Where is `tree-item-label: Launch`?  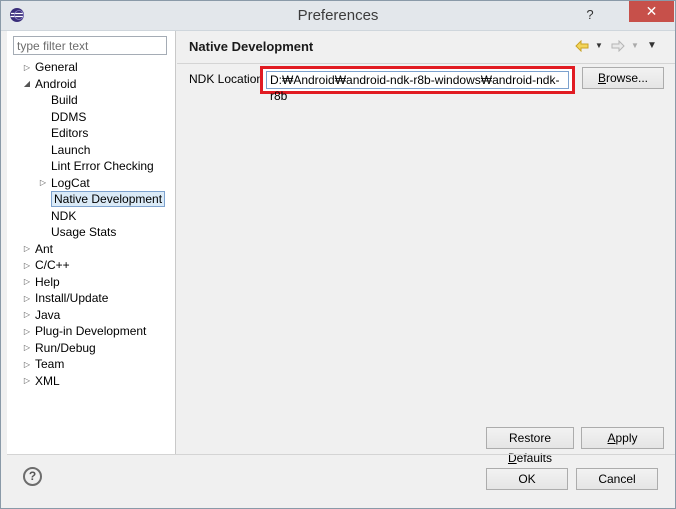
tree-item-label: Launch is located at coordinates (71, 149).